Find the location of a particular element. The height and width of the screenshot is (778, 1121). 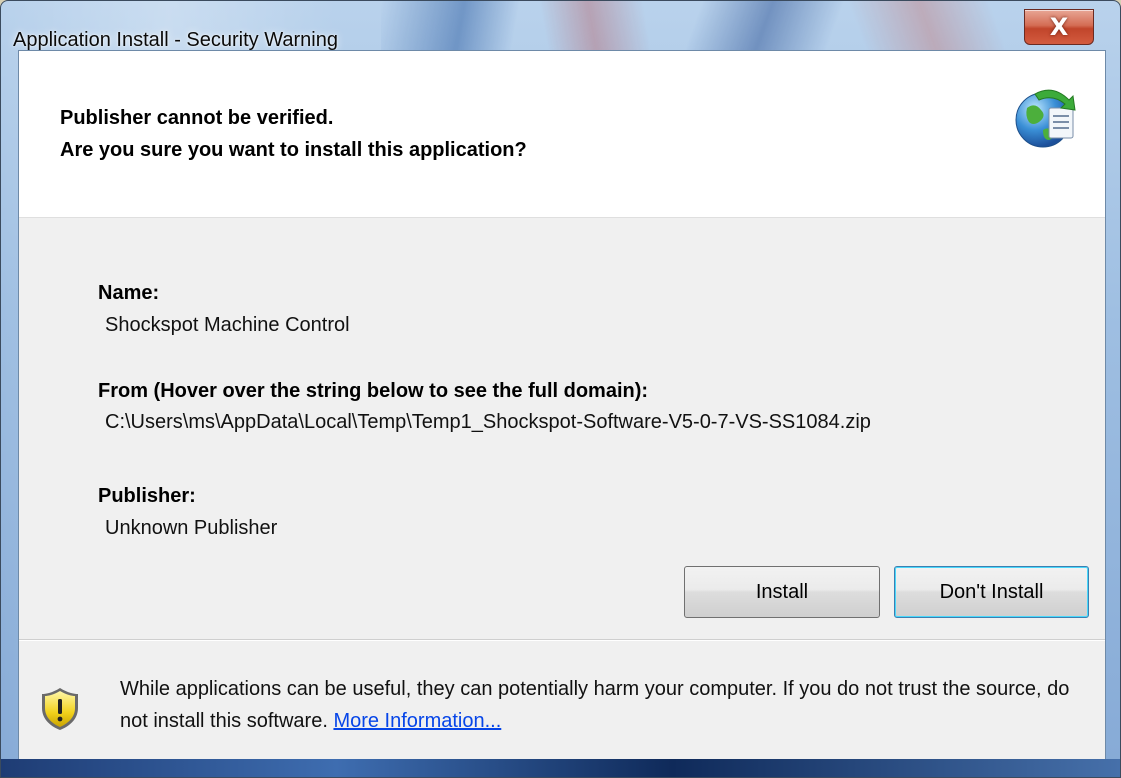

globe-install-icon is located at coordinates (1045, 118).